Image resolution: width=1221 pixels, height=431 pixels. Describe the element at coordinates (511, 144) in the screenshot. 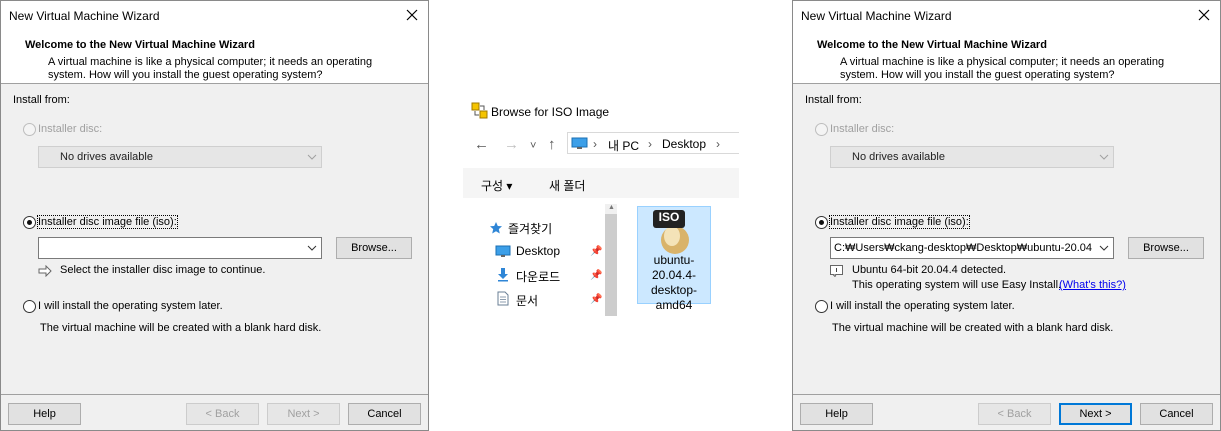

I see `forward-arrow-icon: →` at that location.